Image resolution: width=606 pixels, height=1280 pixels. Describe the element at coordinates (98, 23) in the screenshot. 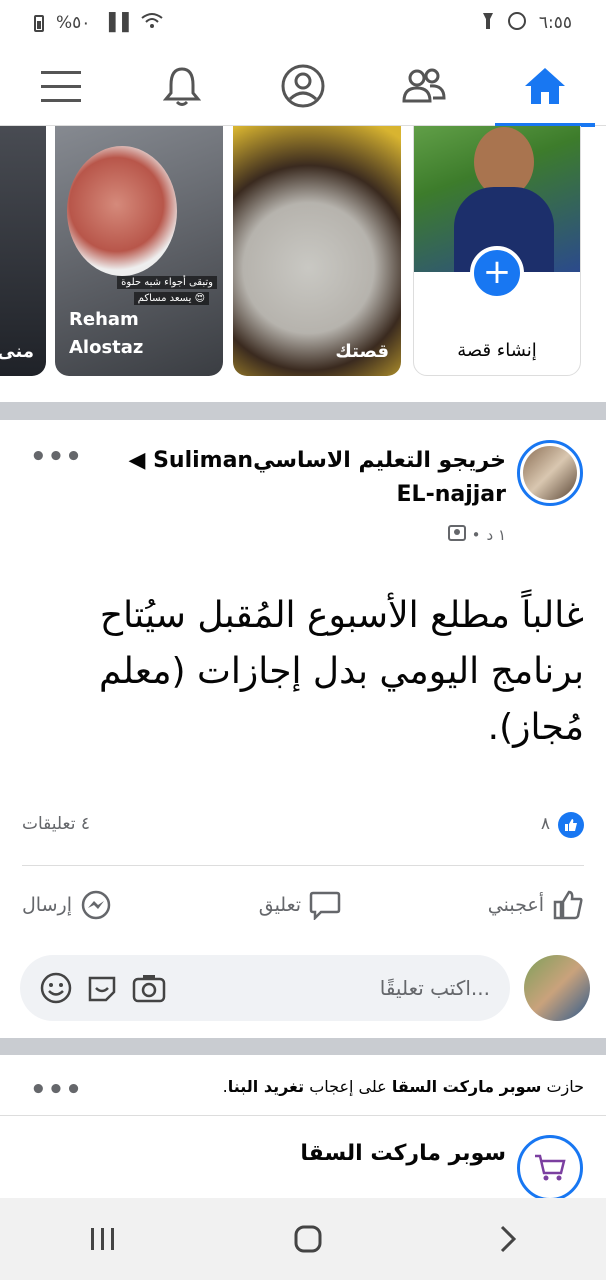

I see `status-left: %٥٠ ▐▐` at that location.